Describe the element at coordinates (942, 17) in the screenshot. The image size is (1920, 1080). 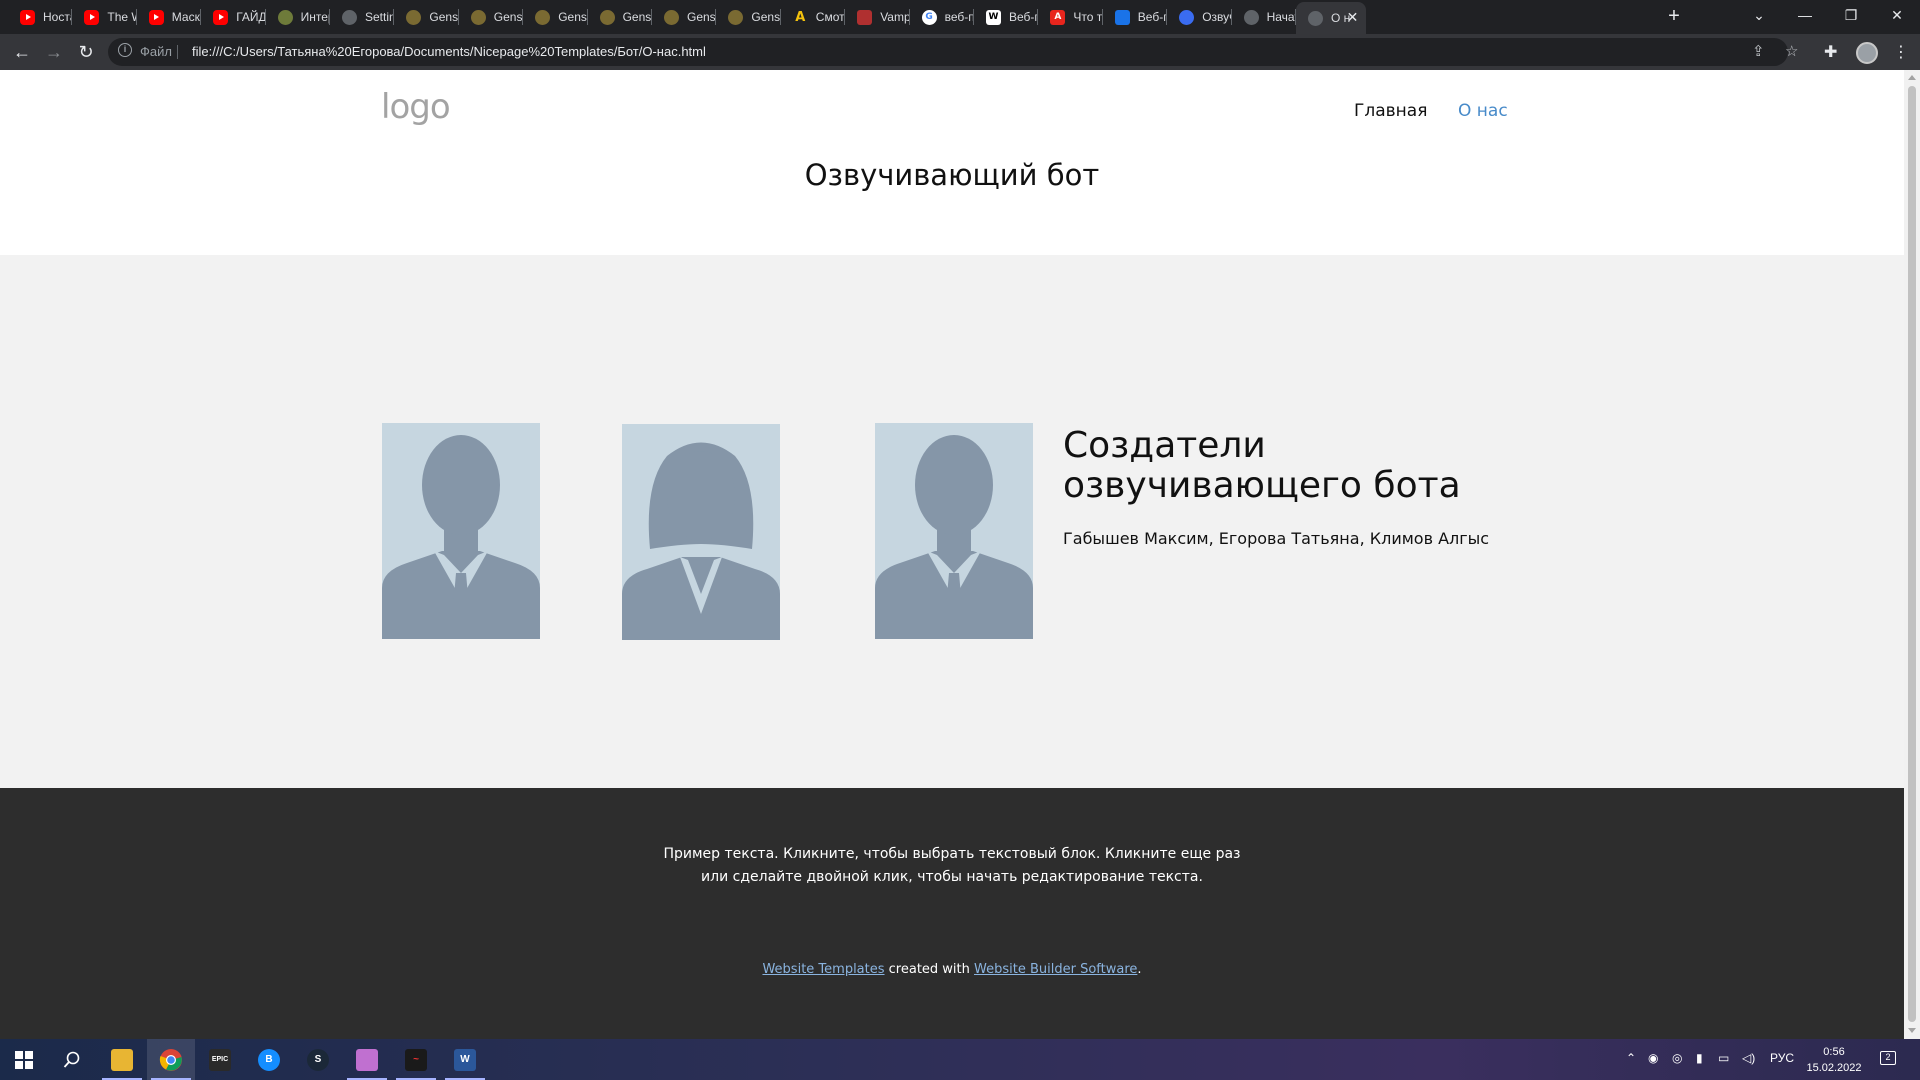
I see `tab: Gвеб-пр` at that location.